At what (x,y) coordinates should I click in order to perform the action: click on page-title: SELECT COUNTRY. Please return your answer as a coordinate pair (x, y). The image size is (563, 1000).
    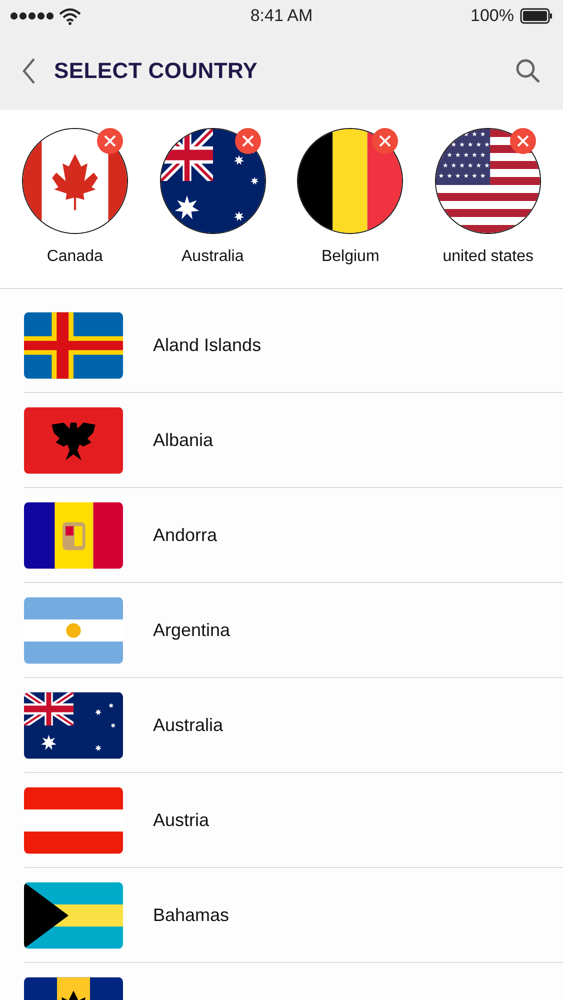
    Looking at the image, I should click on (156, 71).